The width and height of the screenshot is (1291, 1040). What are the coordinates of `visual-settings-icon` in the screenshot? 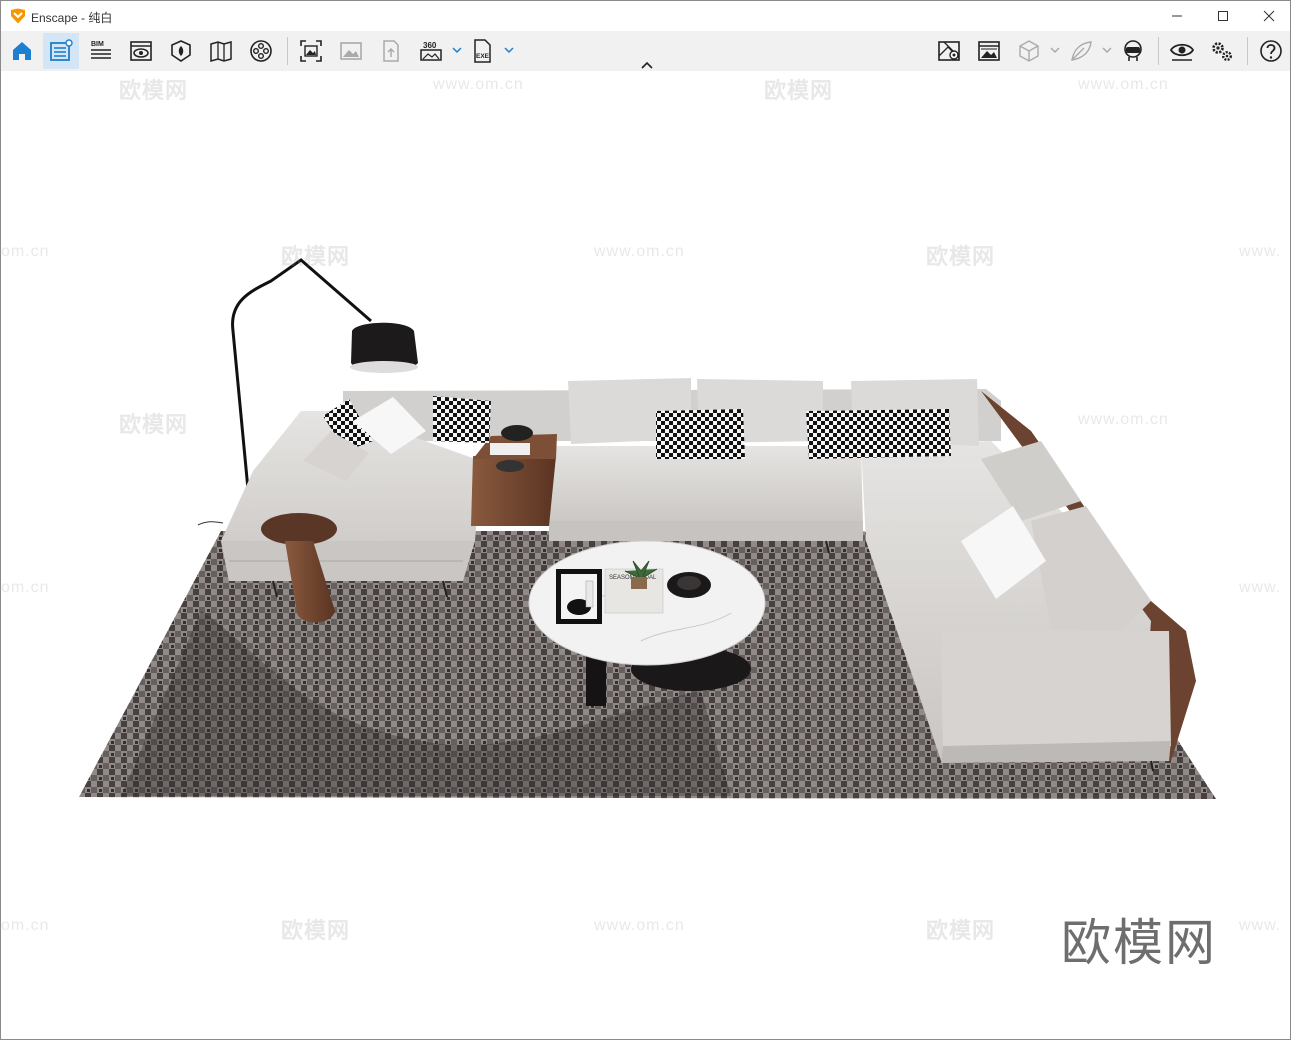 It's located at (141, 51).